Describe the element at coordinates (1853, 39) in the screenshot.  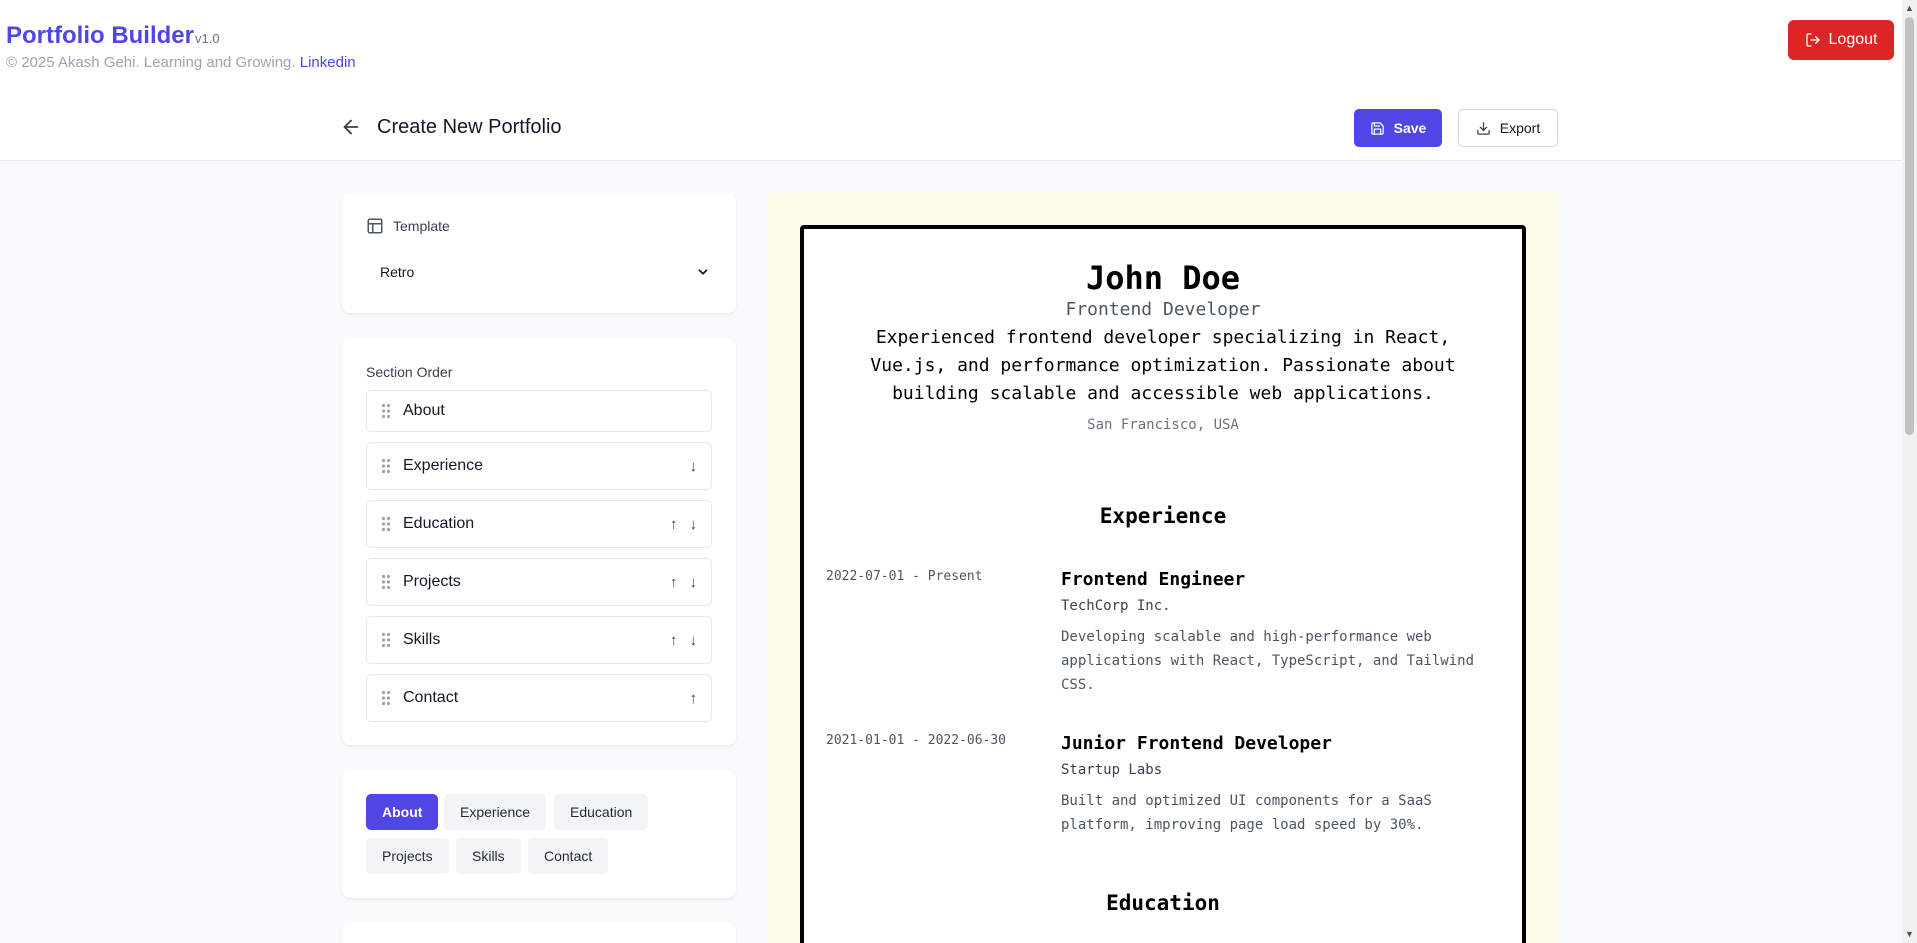
I see `logout-label: Logout` at that location.